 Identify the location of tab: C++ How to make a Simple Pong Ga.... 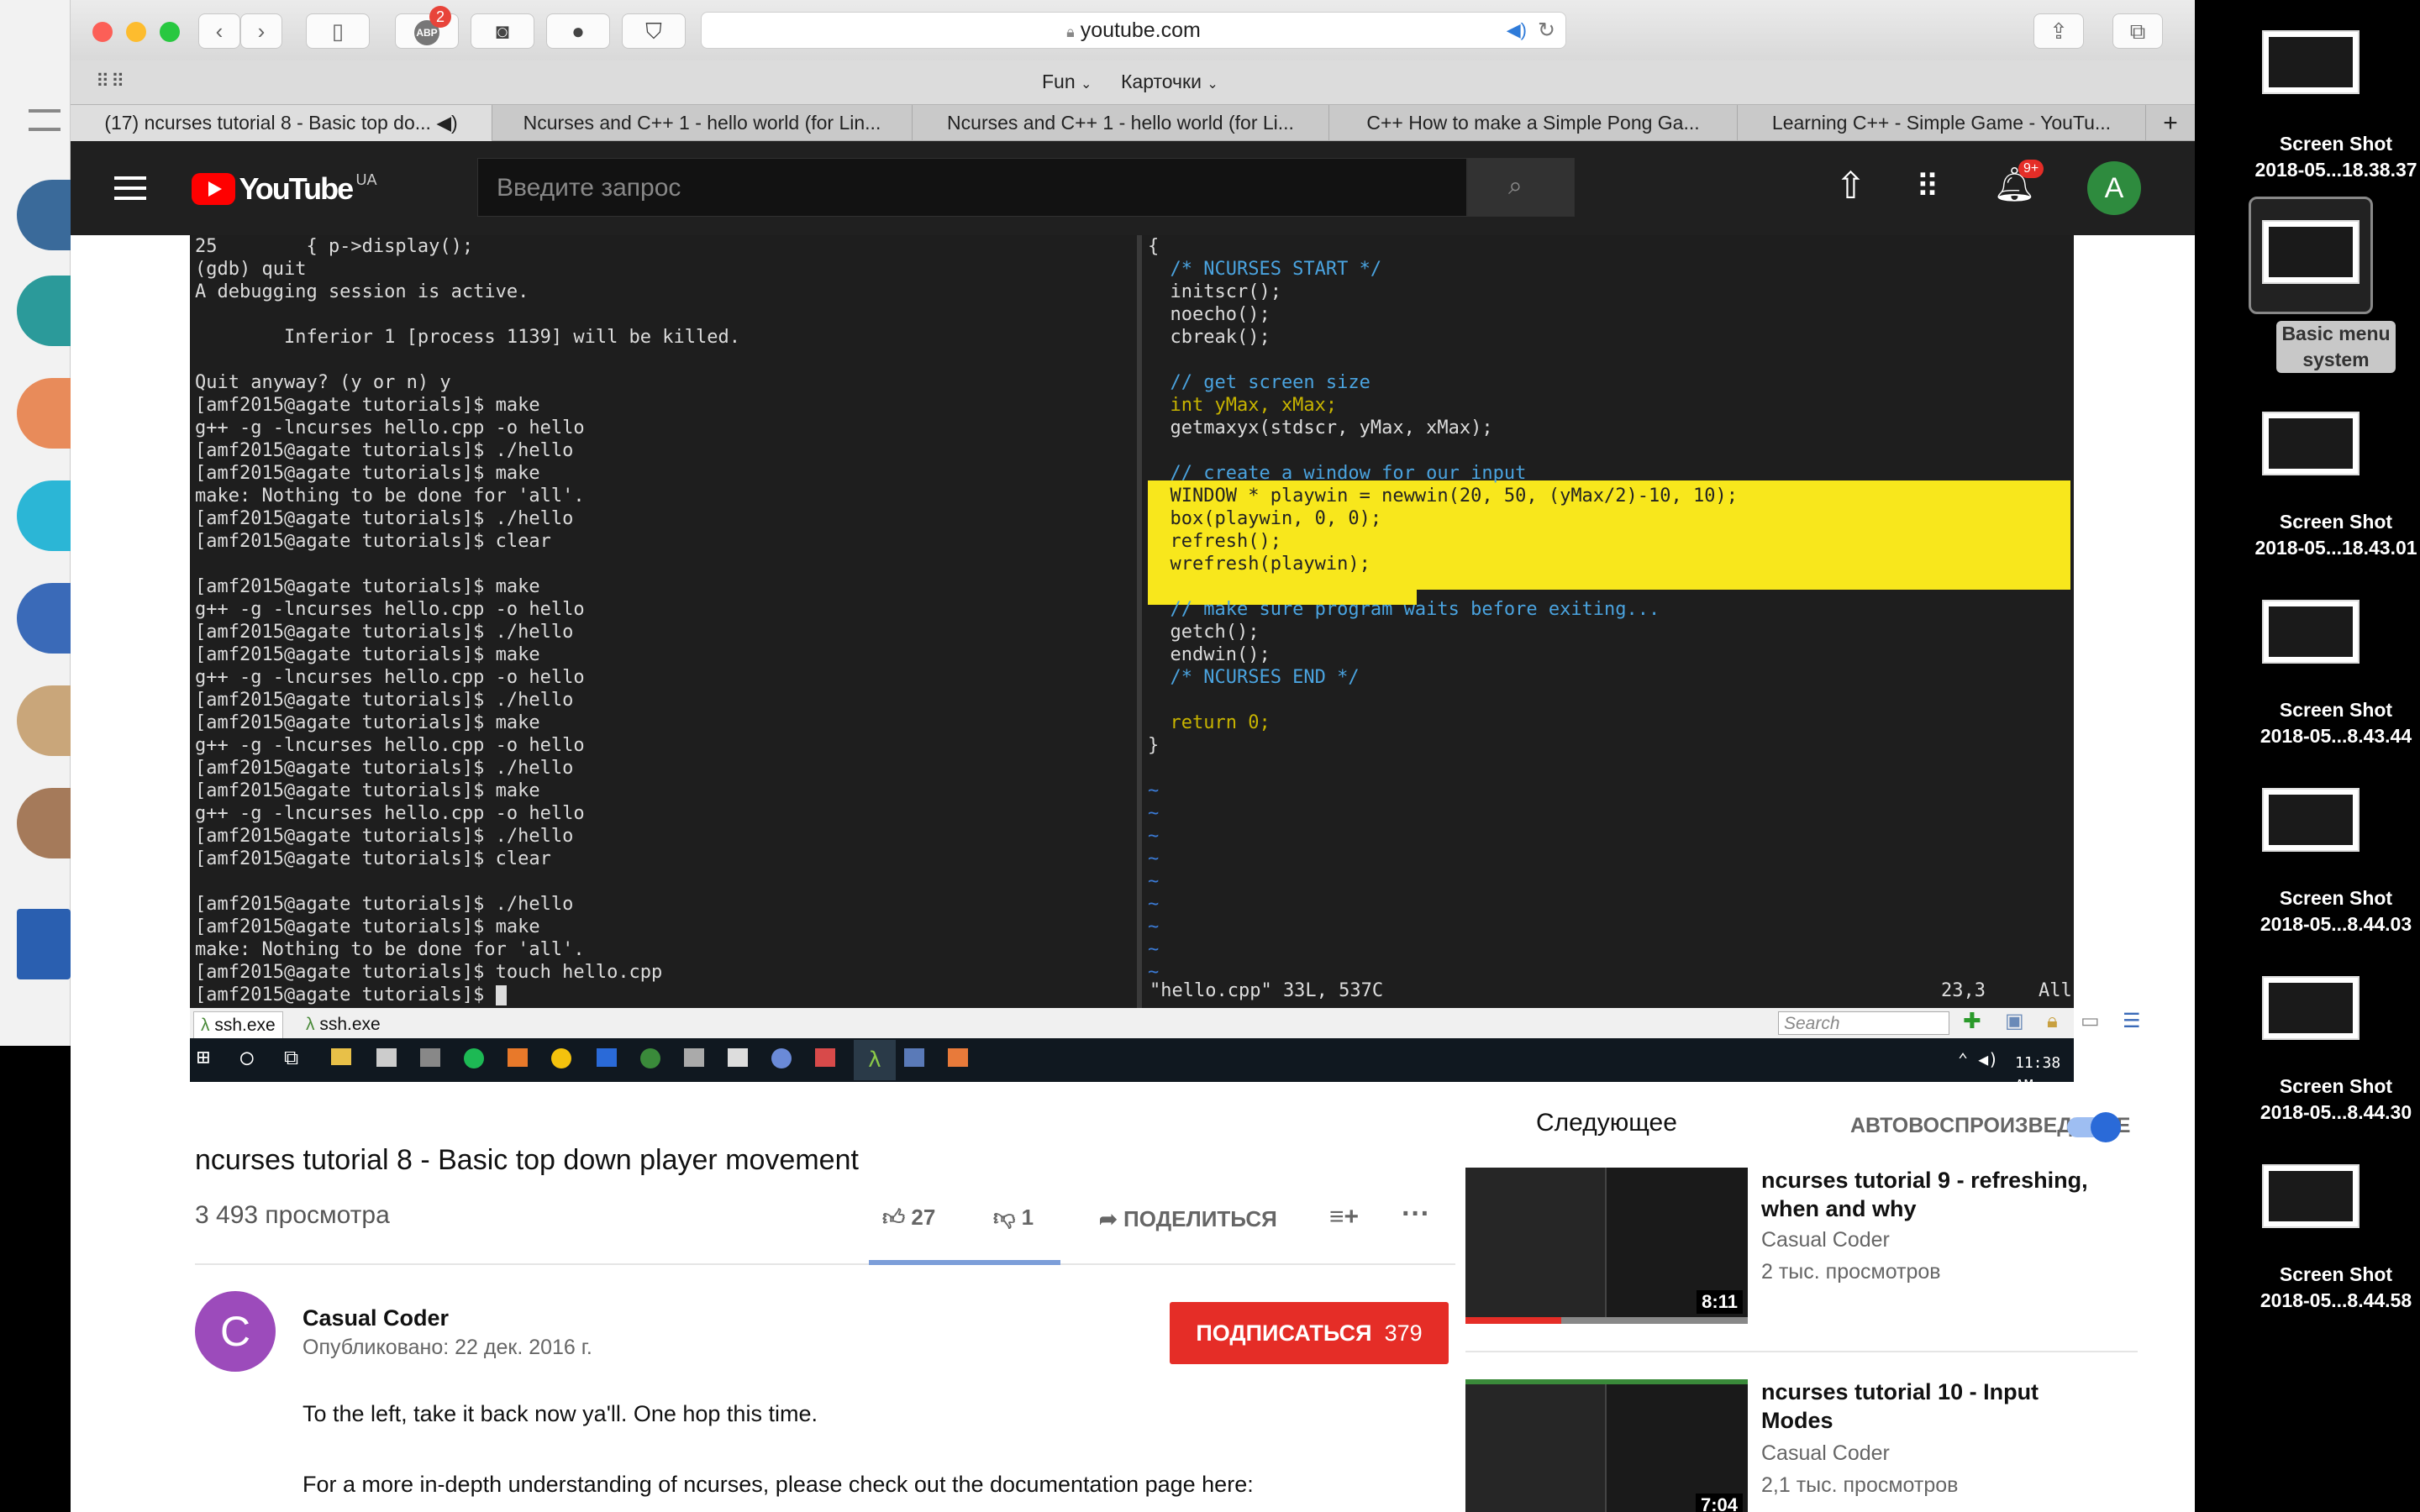
(1533, 123).